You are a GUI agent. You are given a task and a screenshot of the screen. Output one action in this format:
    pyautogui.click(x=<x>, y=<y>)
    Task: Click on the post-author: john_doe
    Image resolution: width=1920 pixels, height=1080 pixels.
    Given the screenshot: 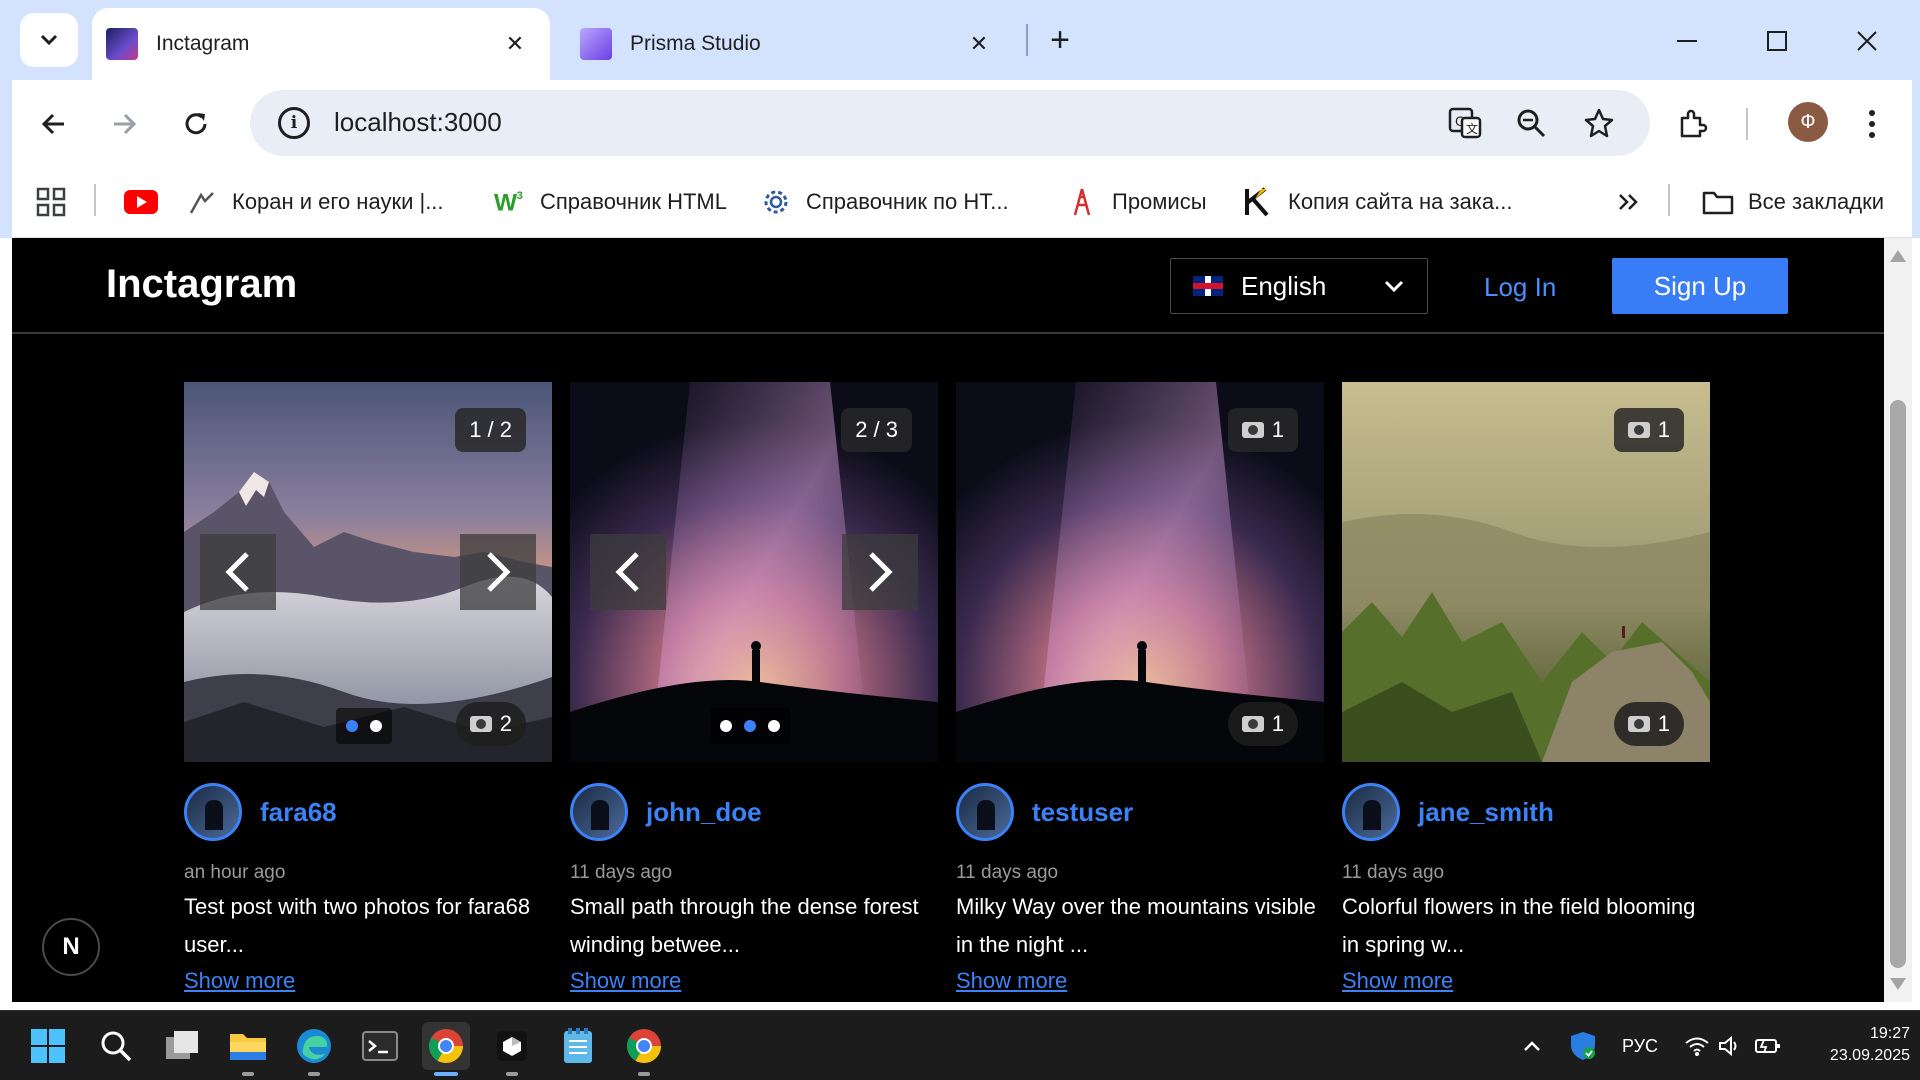 What is the action you would take?
    pyautogui.click(x=666, y=812)
    